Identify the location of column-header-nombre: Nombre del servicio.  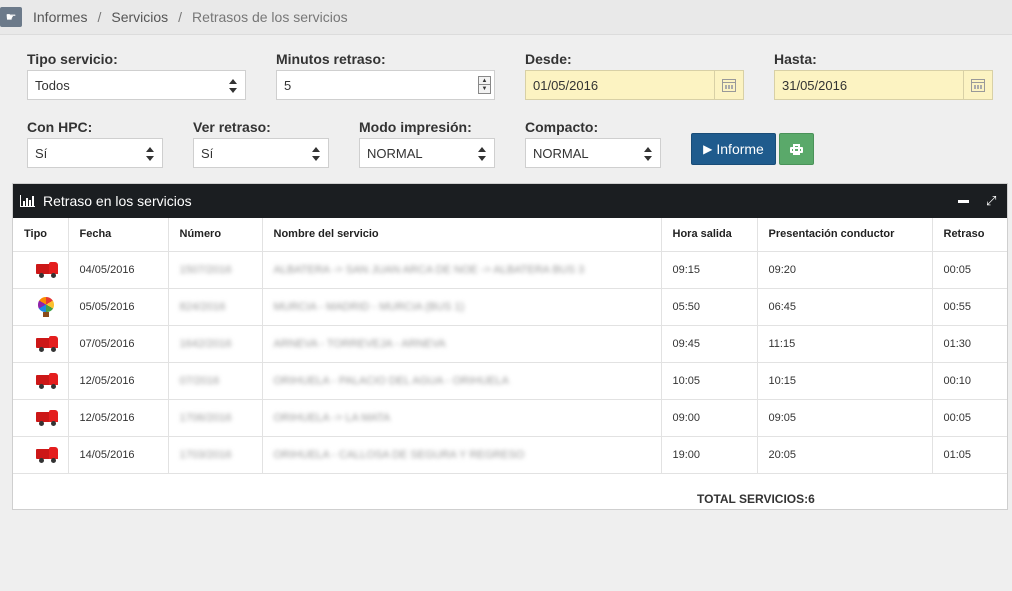
(462, 235).